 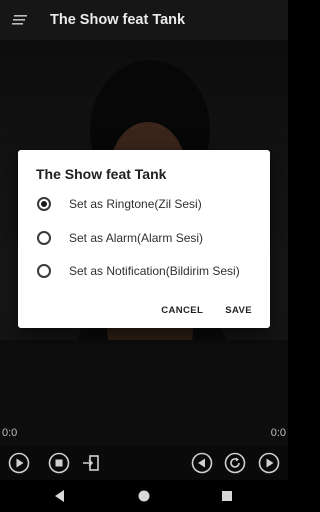 What do you see at coordinates (44, 204) in the screenshot?
I see `radio-selected-icon` at bounding box center [44, 204].